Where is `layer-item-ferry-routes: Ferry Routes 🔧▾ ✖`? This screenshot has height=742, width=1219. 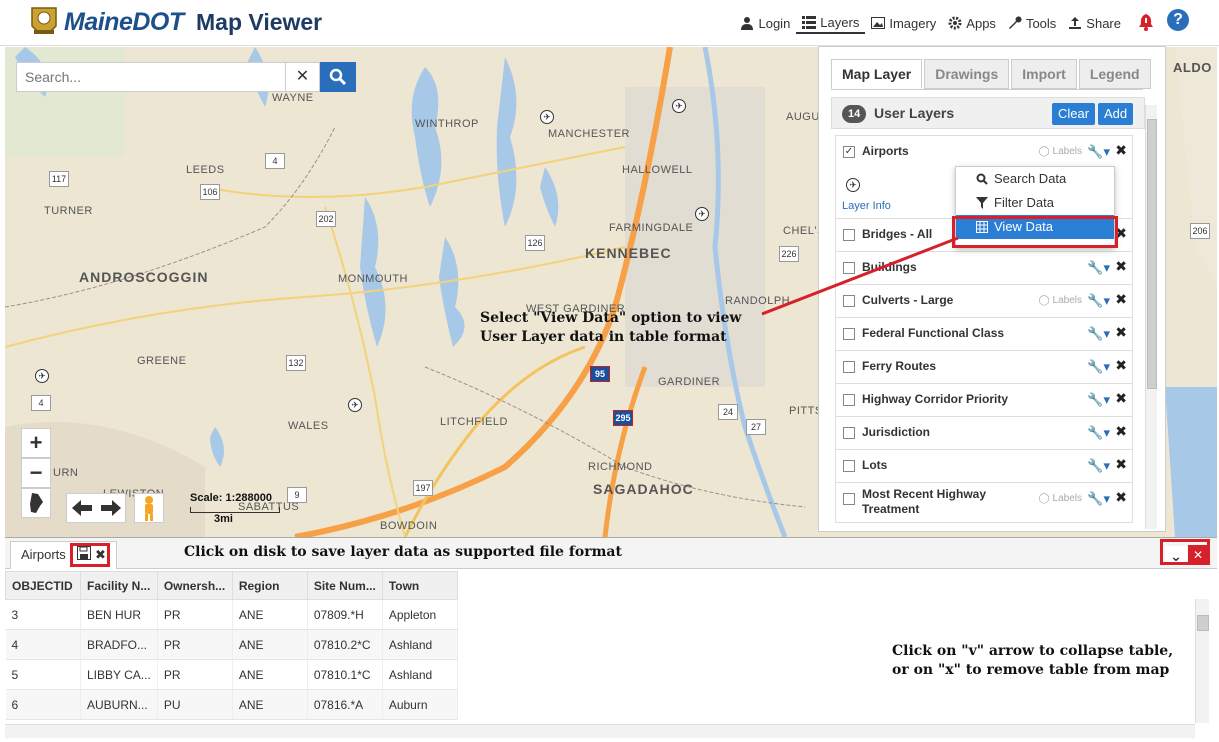 layer-item-ferry-routes: Ferry Routes 🔧▾ ✖ is located at coordinates (984, 367).